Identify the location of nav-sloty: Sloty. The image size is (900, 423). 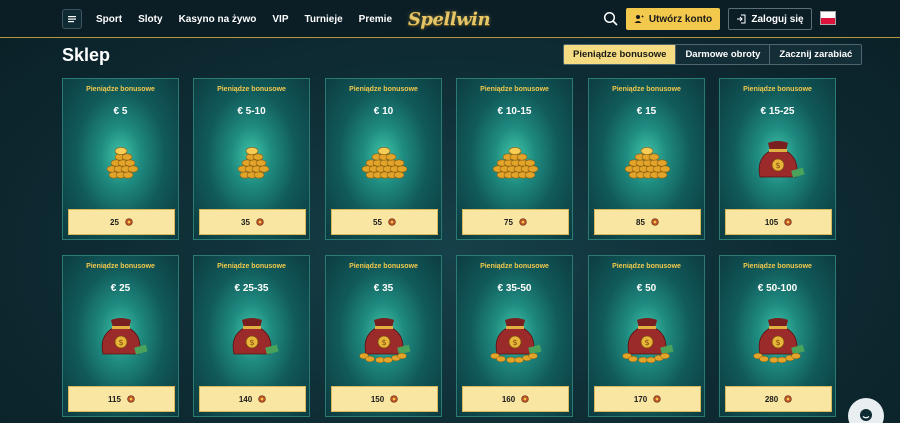
(150, 19).